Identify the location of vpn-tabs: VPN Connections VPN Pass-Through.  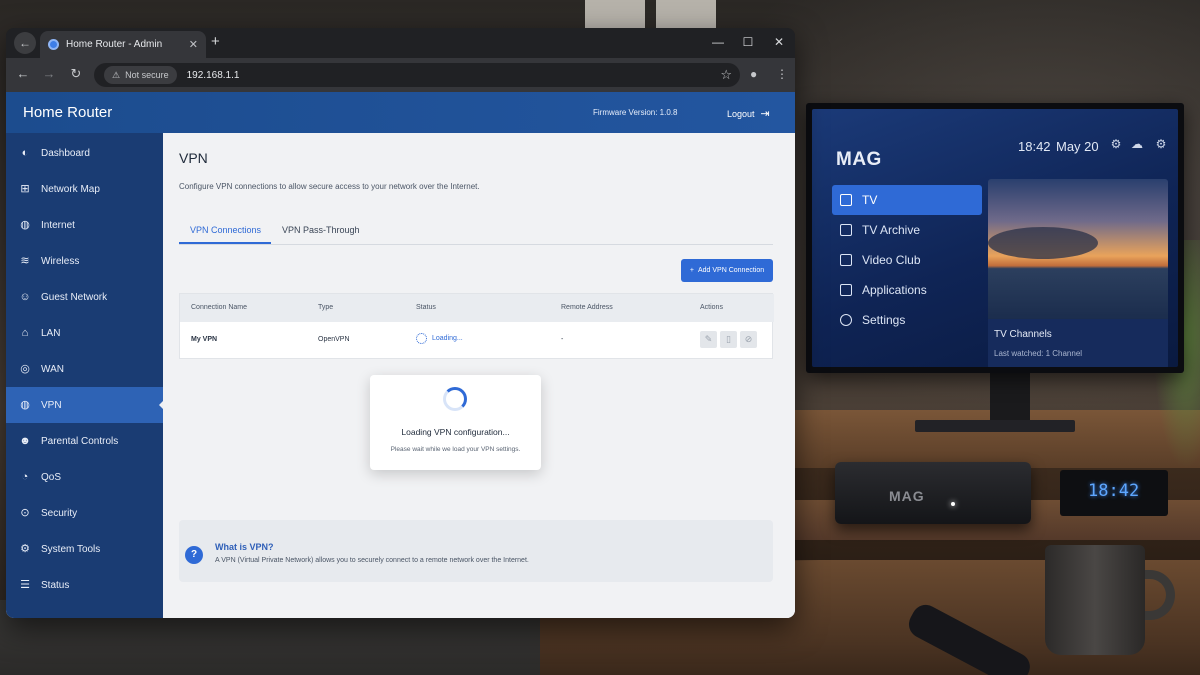
(476, 230).